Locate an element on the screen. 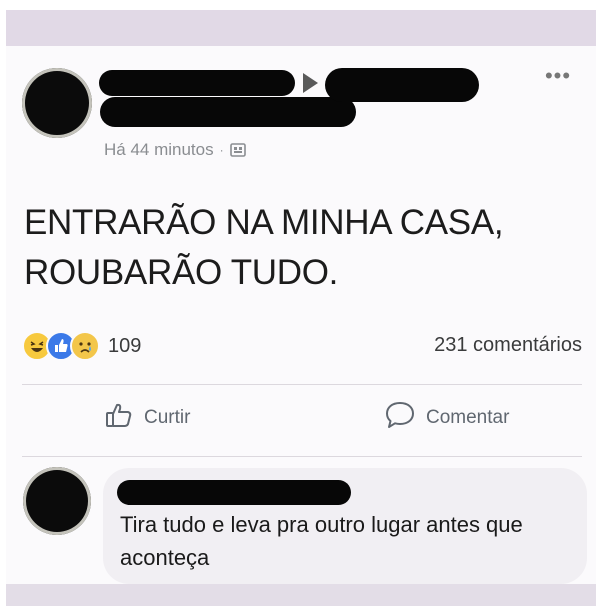 The height and width of the screenshot is (611, 600). like-button-label: Curtir is located at coordinates (167, 417).